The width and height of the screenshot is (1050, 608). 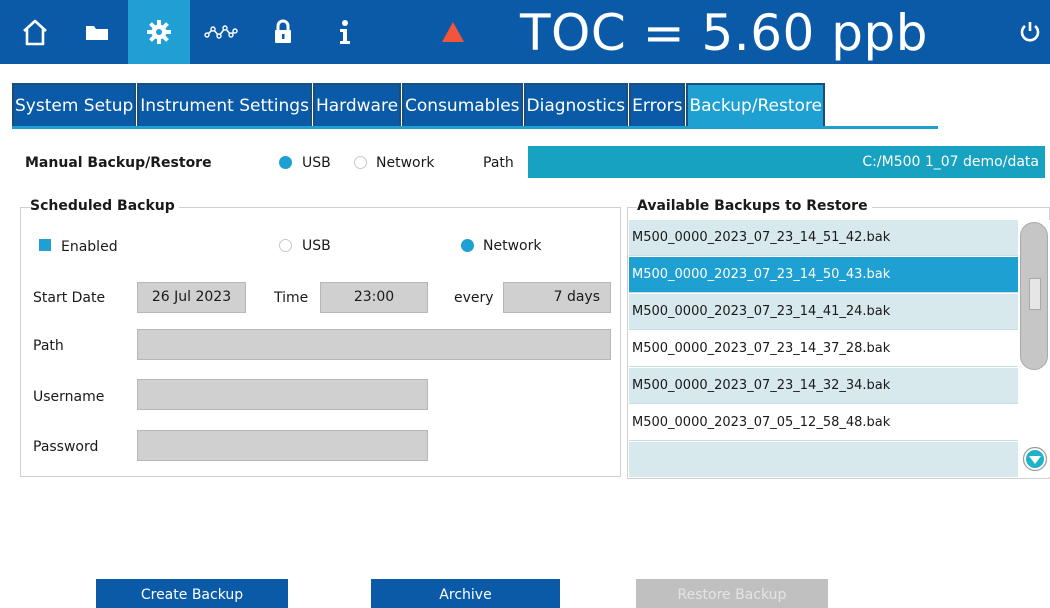 I want to click on scheduled-usb-label: USB, so click(x=316, y=246).